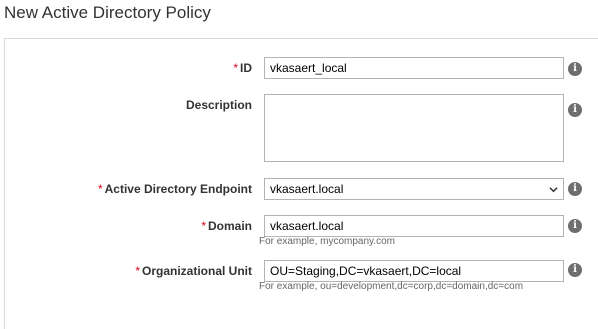  What do you see at coordinates (307, 189) in the screenshot?
I see `endpoint-selected-value: vkasaert.local` at bounding box center [307, 189].